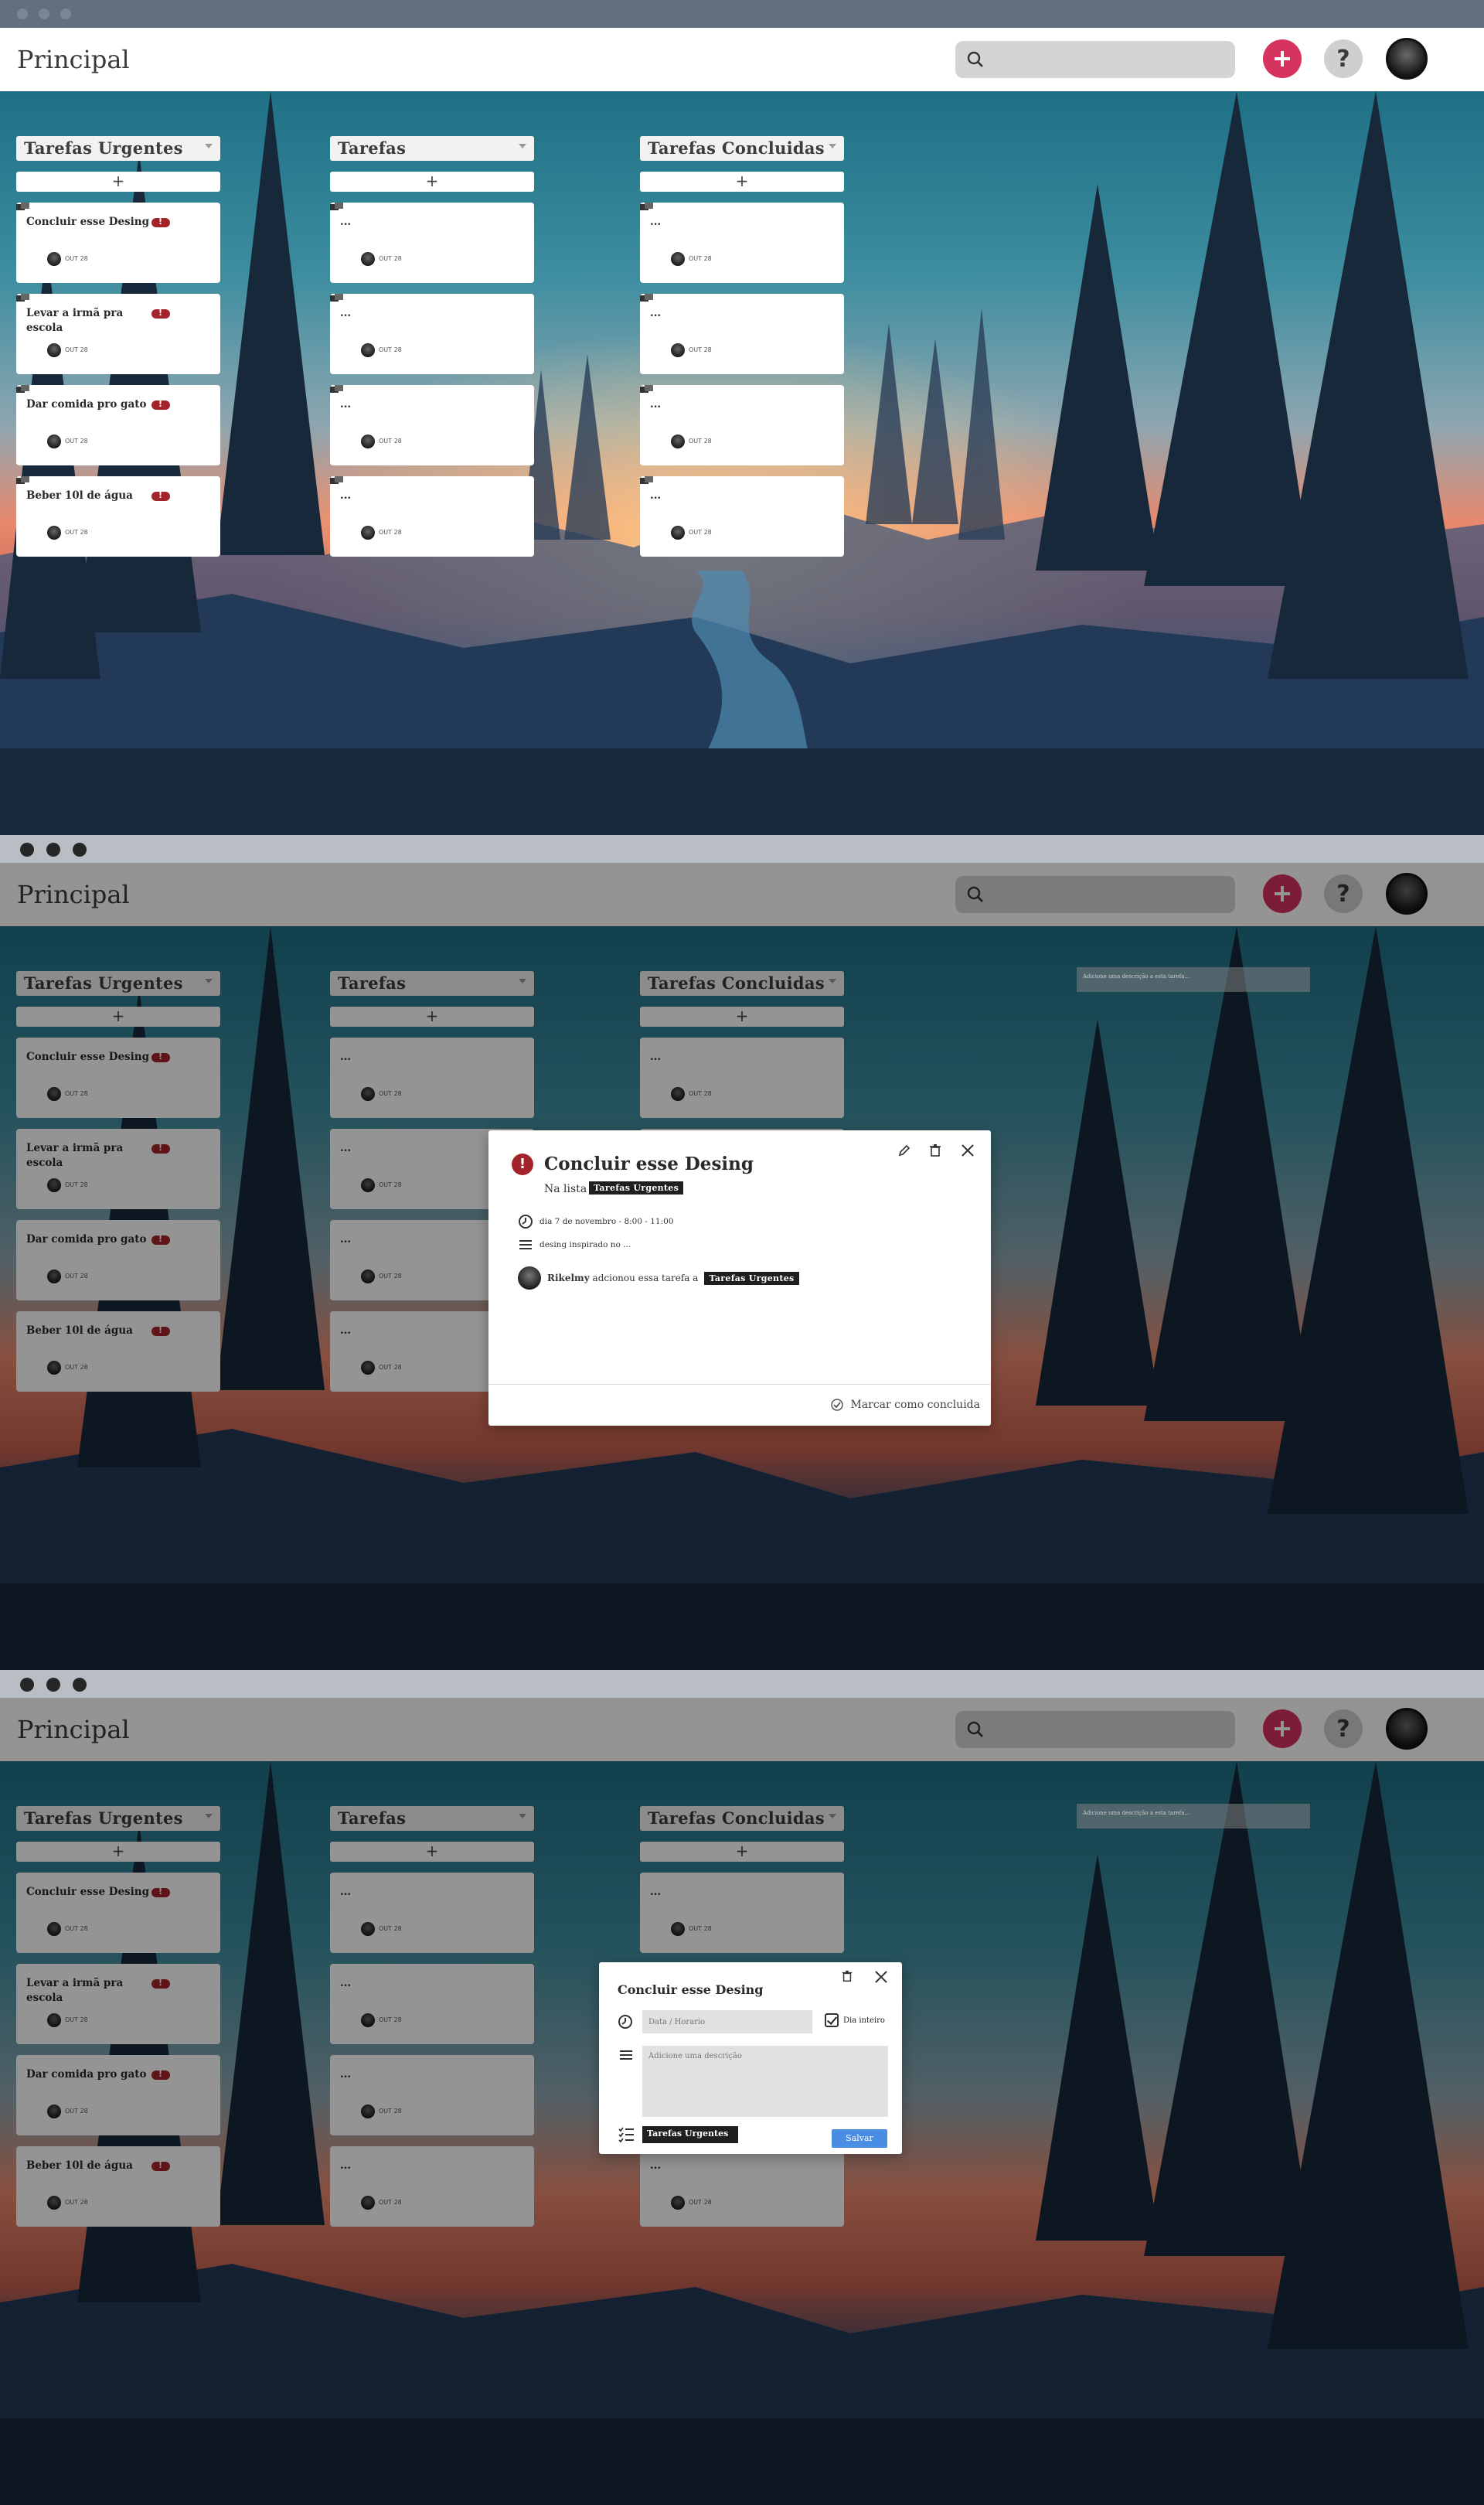 This screenshot has height=2505, width=1484. Describe the element at coordinates (832, 2020) in the screenshot. I see `checkbox-checked-icon` at that location.